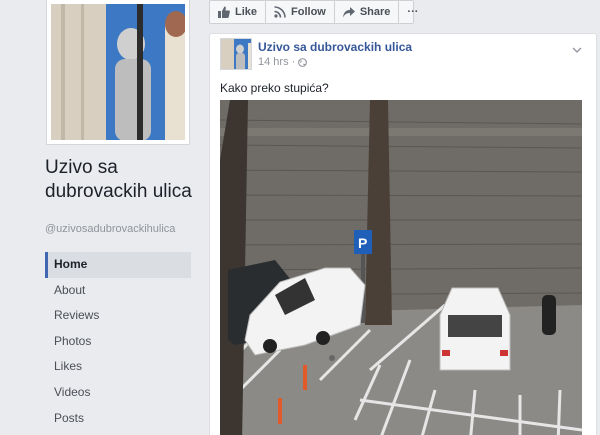 The height and width of the screenshot is (435, 600). I want to click on nav-item-photos: Photos, so click(118, 342).